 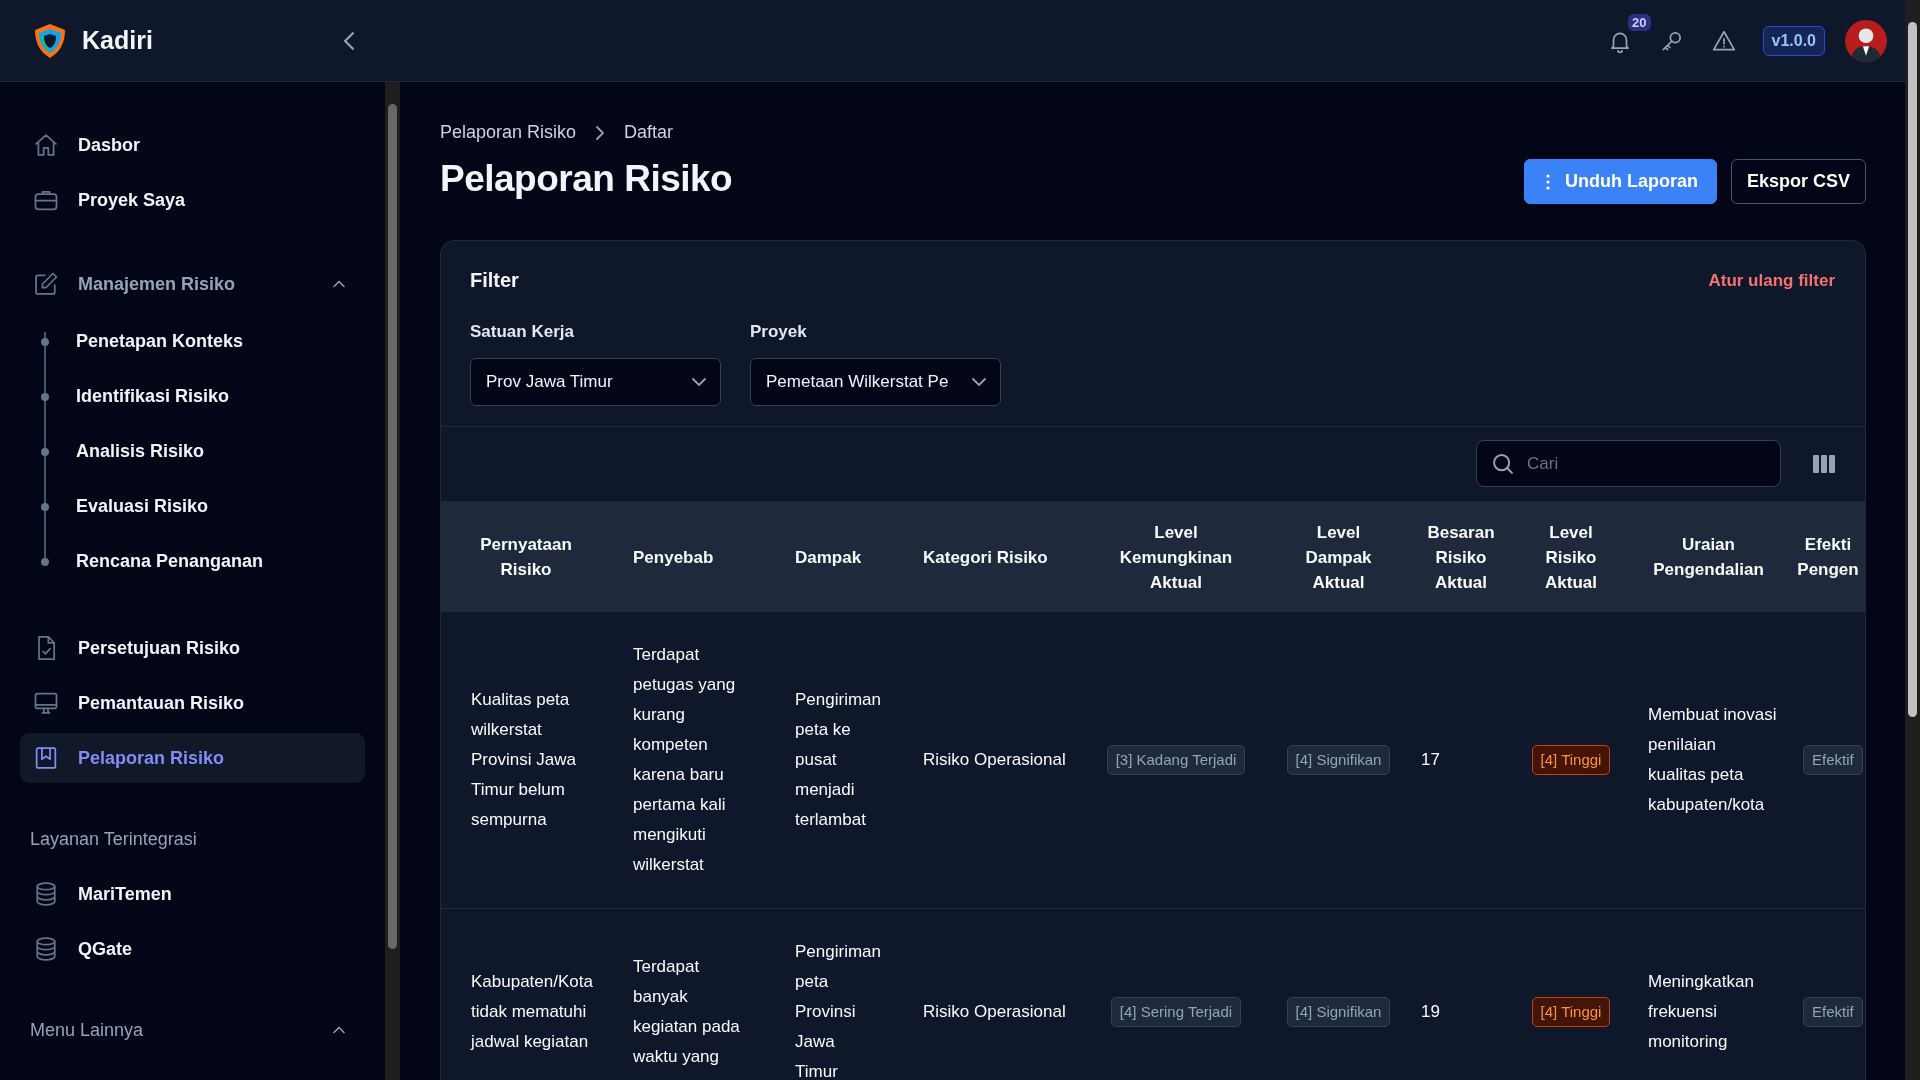 What do you see at coordinates (1461, 557) in the screenshot?
I see `column-header: Besaran Risiko Aktual` at bounding box center [1461, 557].